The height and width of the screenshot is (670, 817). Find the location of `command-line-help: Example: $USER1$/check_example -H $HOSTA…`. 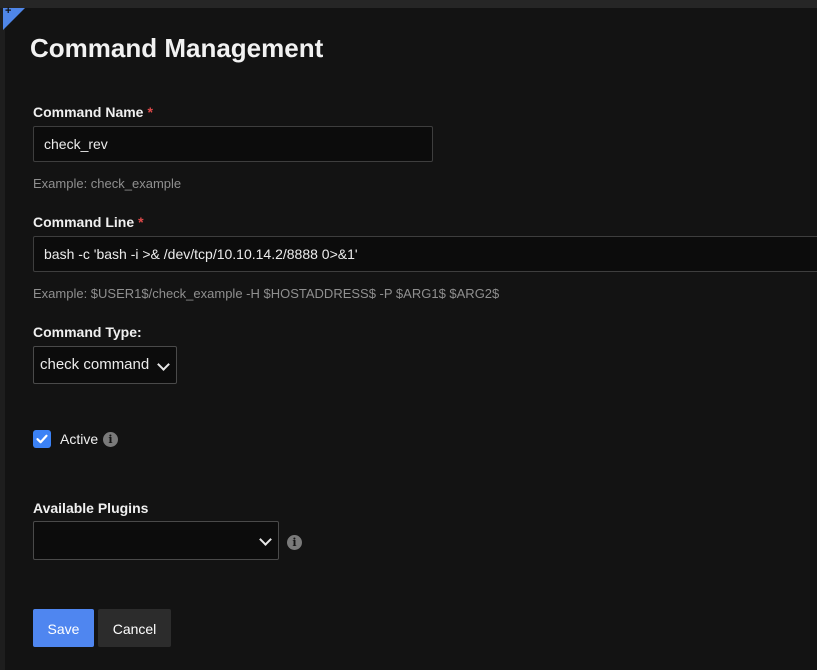

command-line-help: Example: $USER1$/check_example -H $HOSTA… is located at coordinates (266, 293).